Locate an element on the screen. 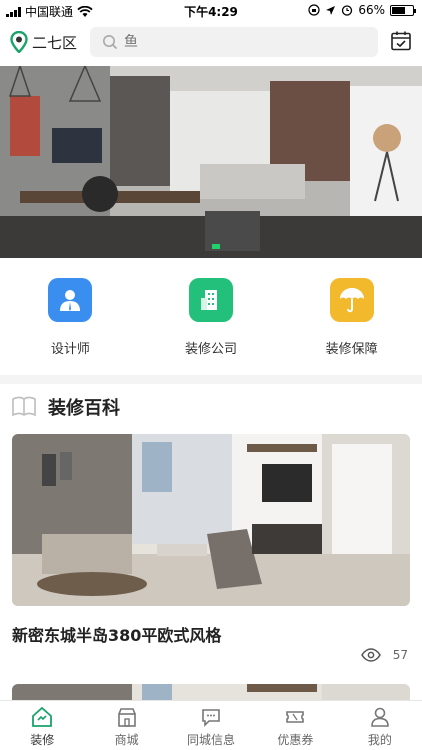  tab-label: 我的 is located at coordinates (379, 740).